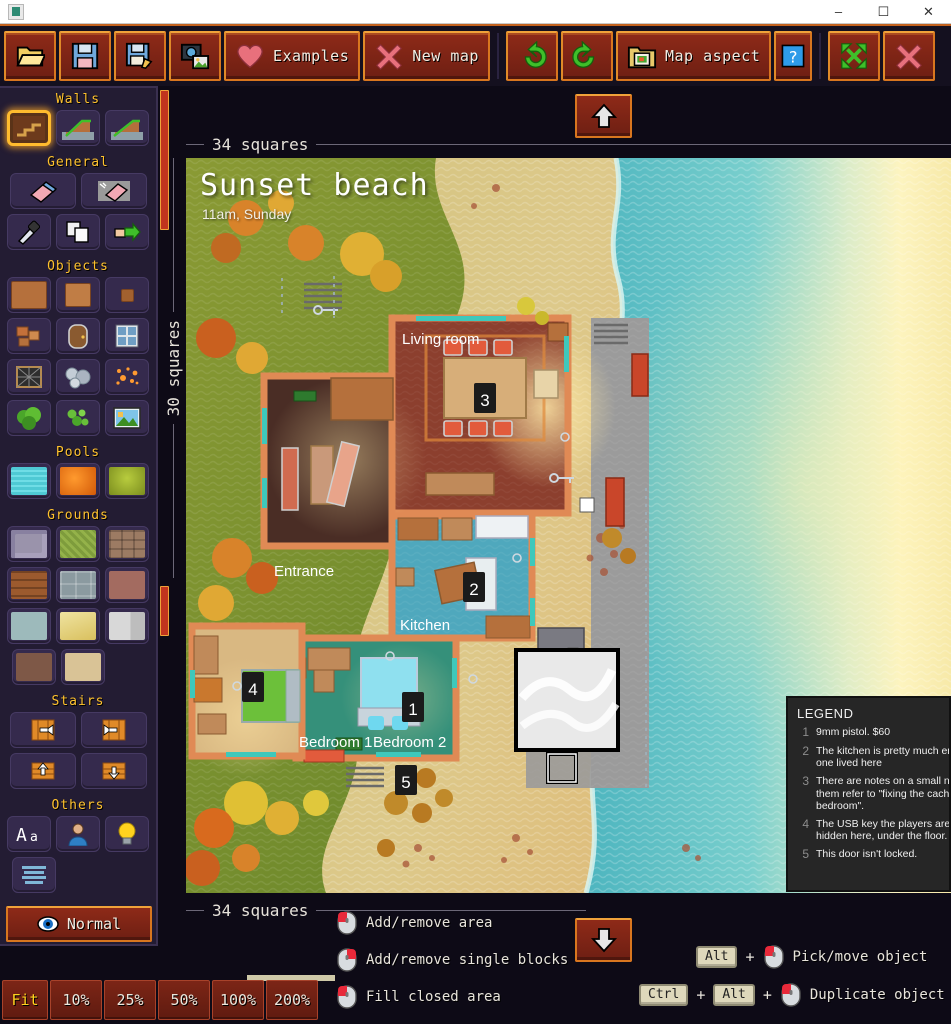 The image size is (951, 1024). Describe the element at coordinates (535, 54) in the screenshot. I see `undo-arrow-icon` at that location.